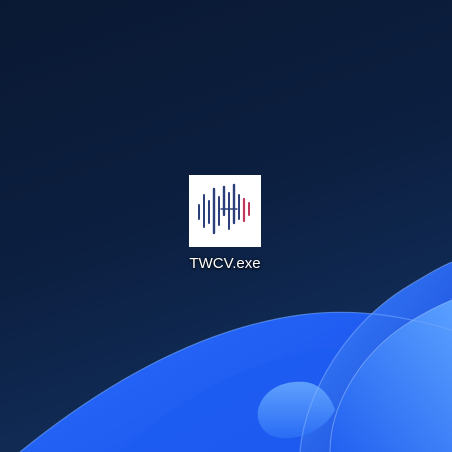 Image resolution: width=452 pixels, height=452 pixels. What do you see at coordinates (225, 211) in the screenshot?
I see `audio-waveform-app-icon` at bounding box center [225, 211].